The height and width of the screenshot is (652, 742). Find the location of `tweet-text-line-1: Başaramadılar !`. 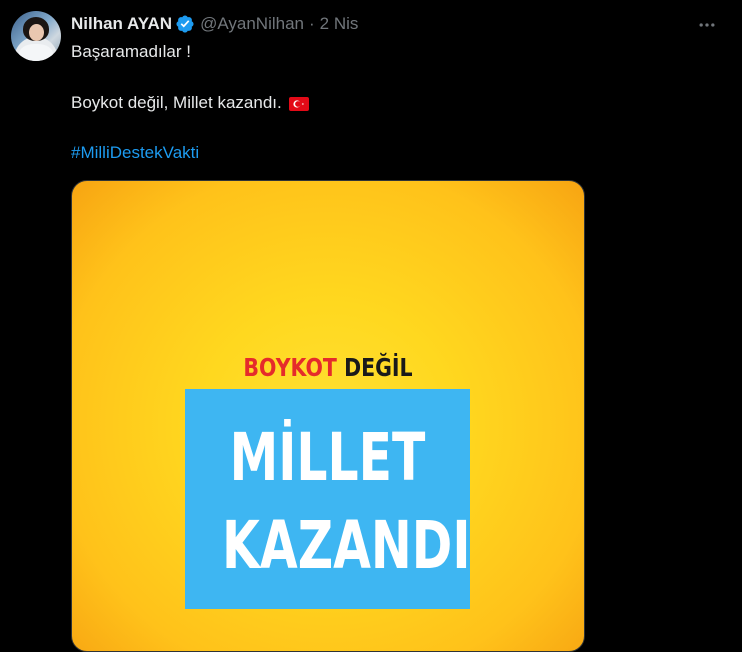

tweet-text-line-1: Başaramadılar ! is located at coordinates (131, 51).